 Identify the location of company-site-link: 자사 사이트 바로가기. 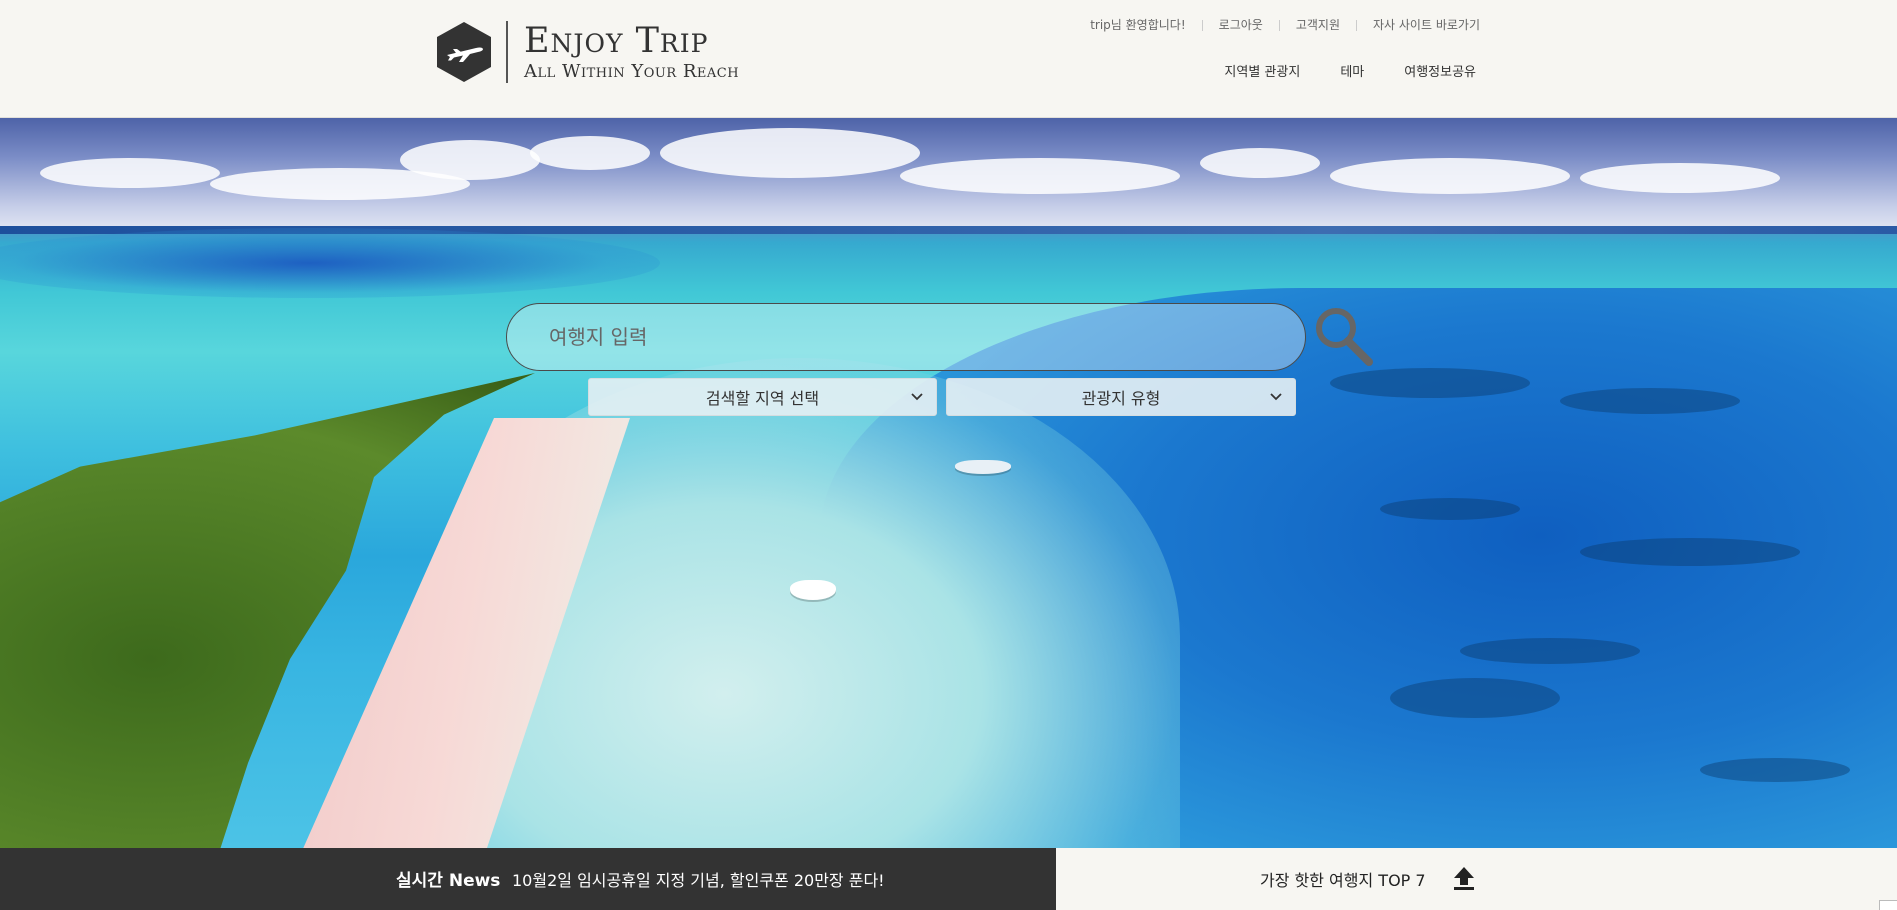
(1418, 25).